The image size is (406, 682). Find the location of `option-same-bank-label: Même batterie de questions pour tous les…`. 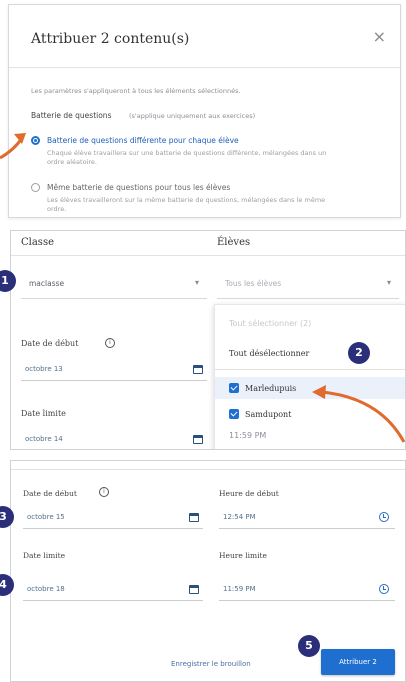

option-same-bank-label: Même batterie de questions pour tous les… is located at coordinates (138, 187).